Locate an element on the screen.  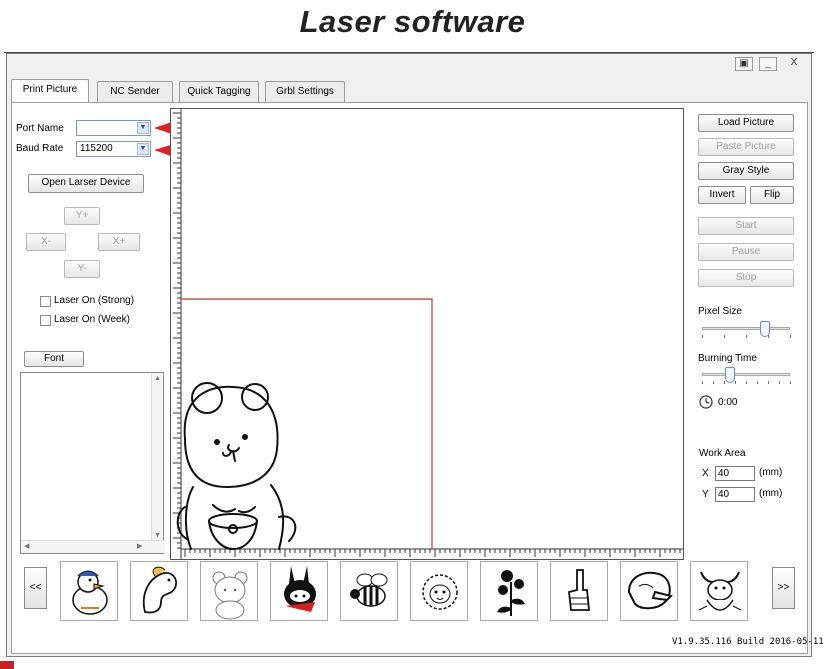
x-plus-button: X+ is located at coordinates (119, 242).